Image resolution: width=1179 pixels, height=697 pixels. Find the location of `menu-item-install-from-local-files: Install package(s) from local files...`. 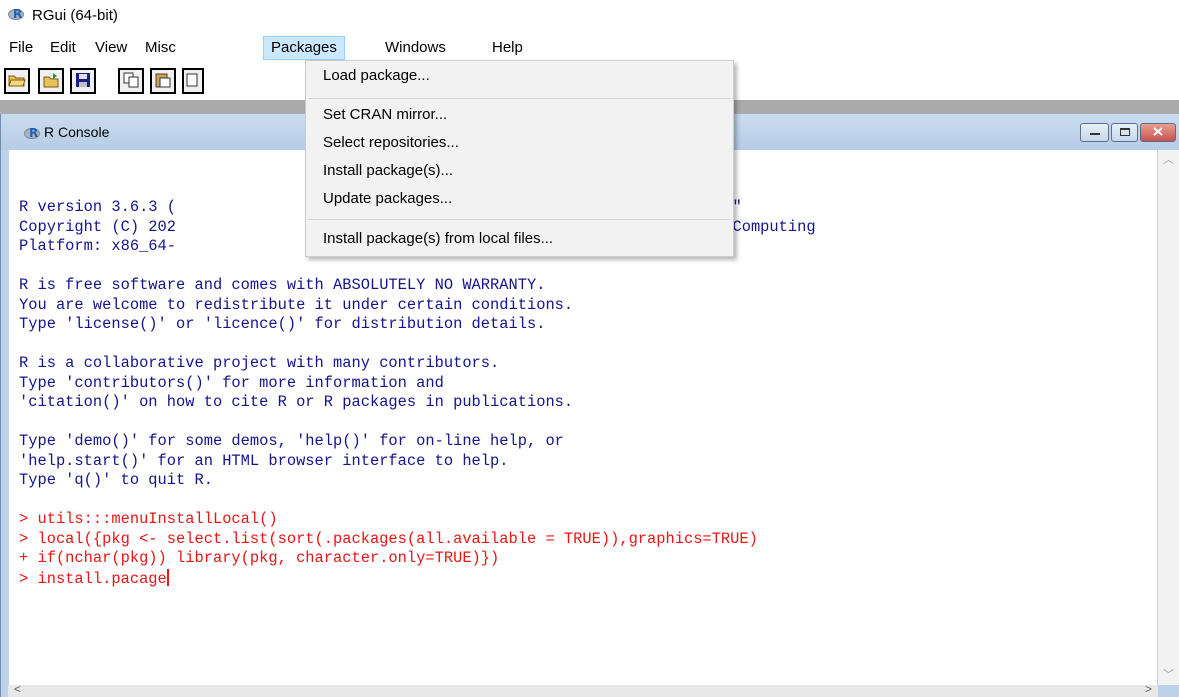

menu-item-install-from-local-files: Install package(s) from local files... is located at coordinates (438, 238).